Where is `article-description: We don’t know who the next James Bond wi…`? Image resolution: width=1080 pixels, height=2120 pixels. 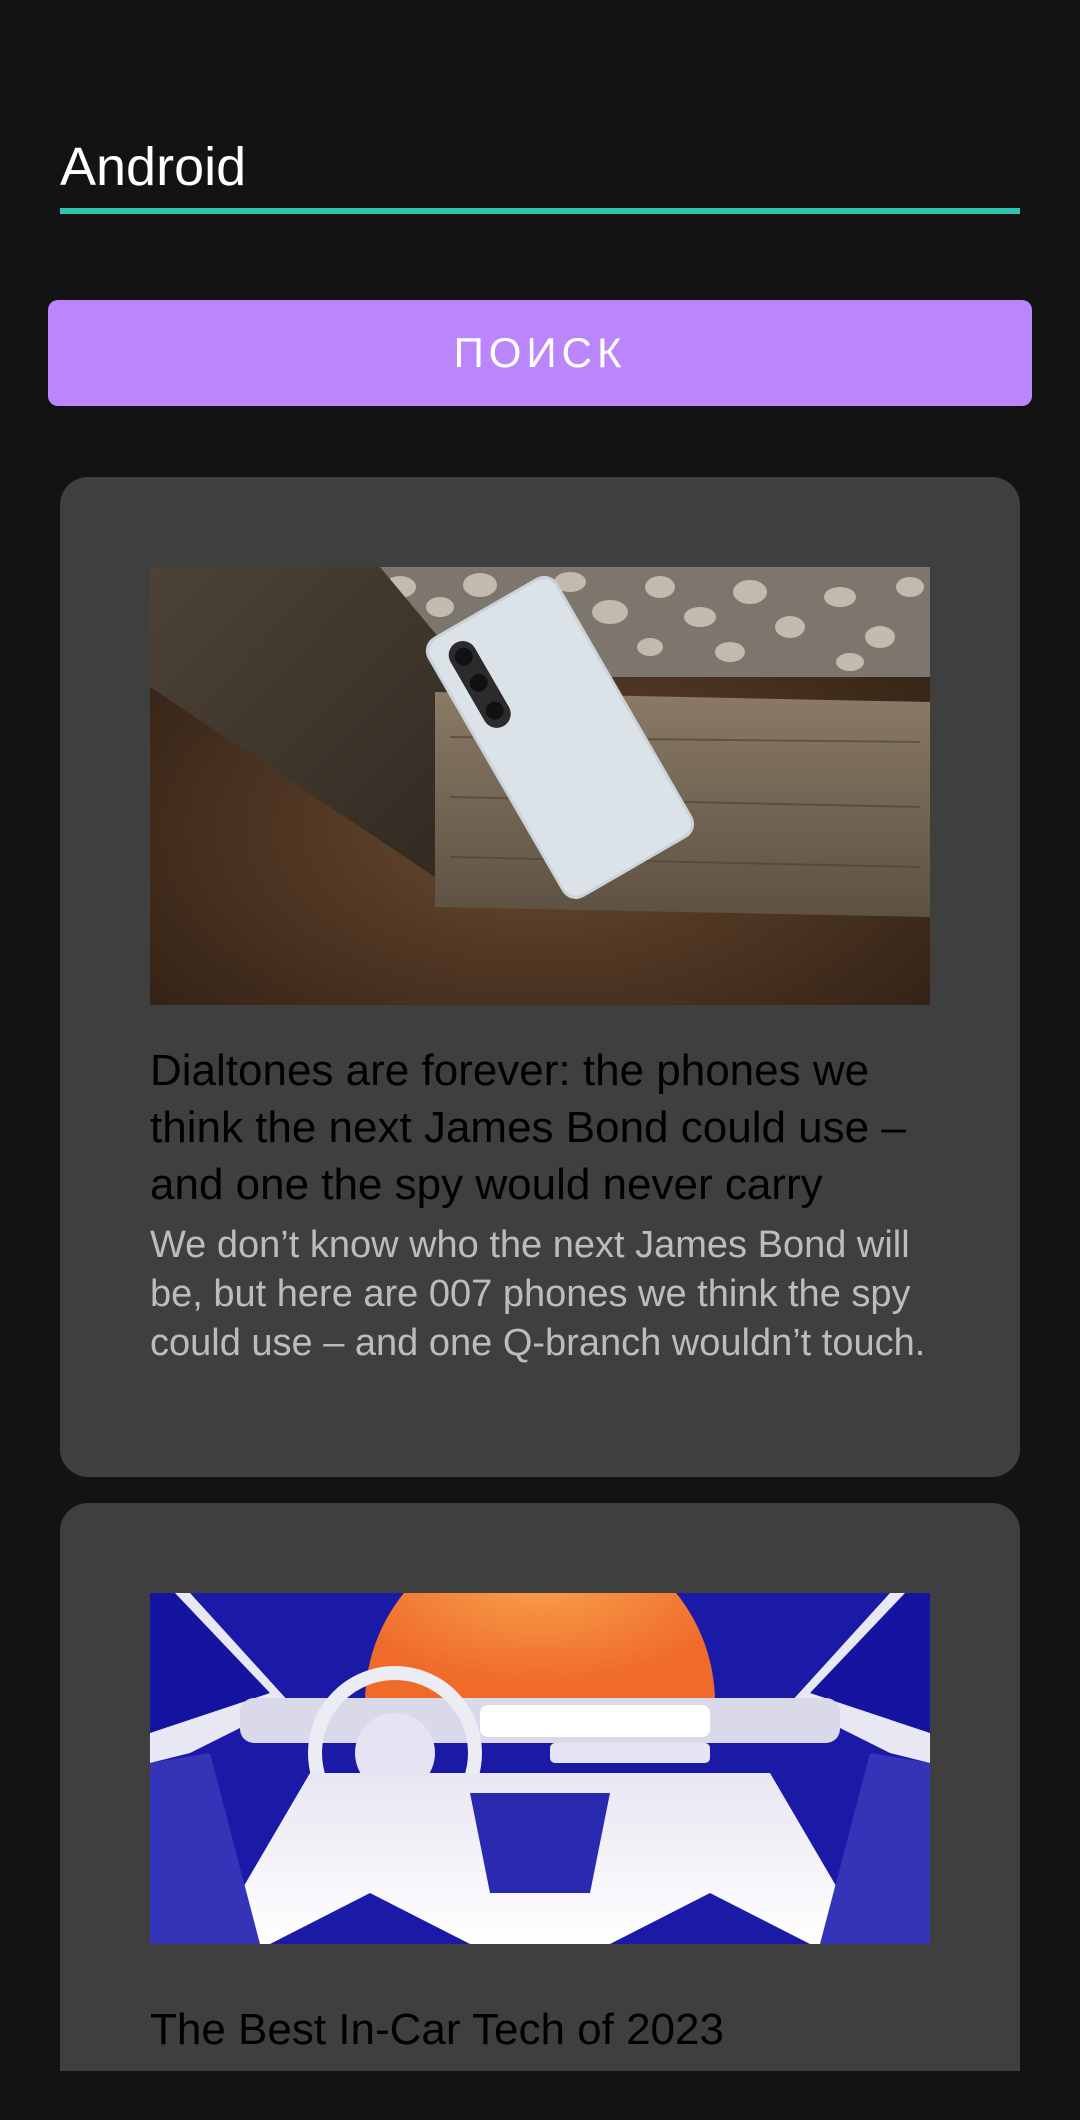
article-description: We don’t know who the next James Bond wi… is located at coordinates (538, 1294).